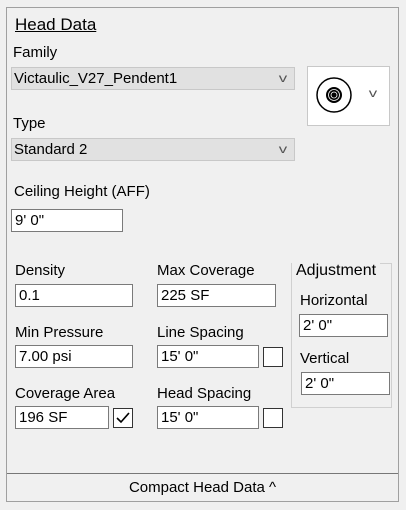 The image size is (406, 510). I want to click on line-spacing-input: 15' 0", so click(208, 356).